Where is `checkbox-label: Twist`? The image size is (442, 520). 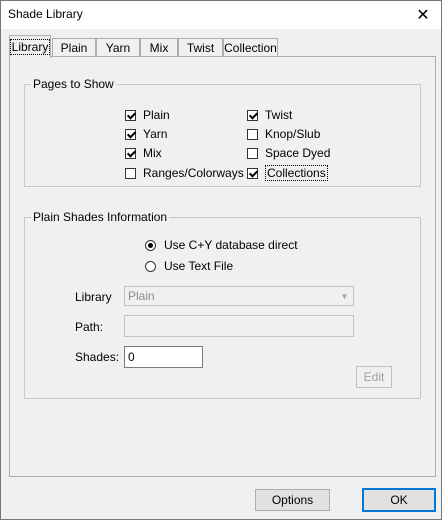 checkbox-label: Twist is located at coordinates (279, 115).